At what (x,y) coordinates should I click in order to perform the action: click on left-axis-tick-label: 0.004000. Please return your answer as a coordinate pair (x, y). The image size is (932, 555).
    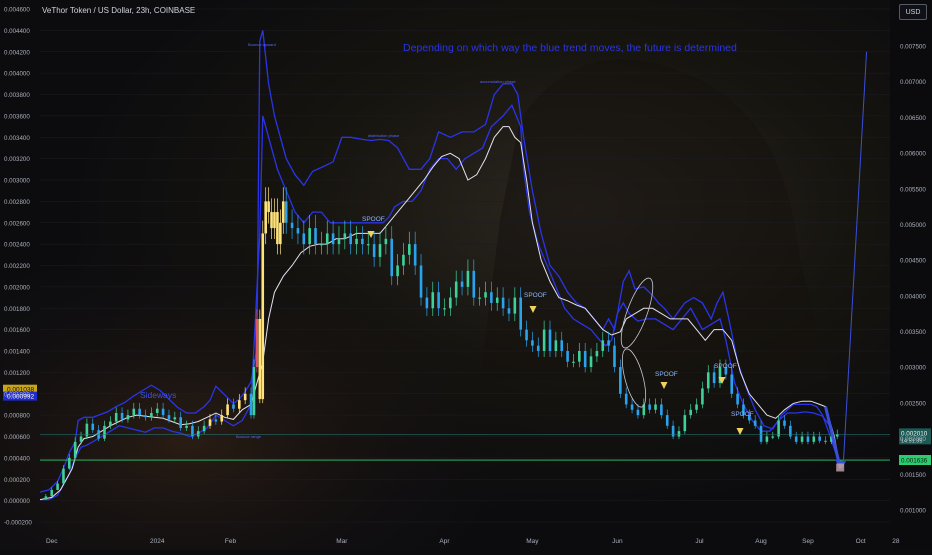
    Looking at the image, I should click on (17, 74).